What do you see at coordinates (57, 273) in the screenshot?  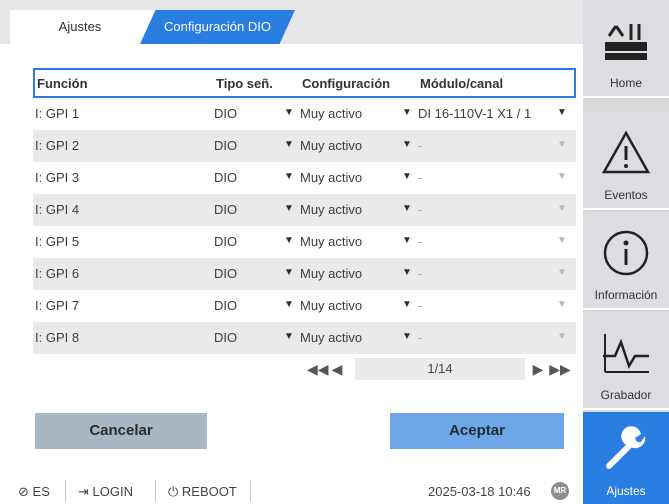 I see `cell-funcion: I: GPI 6` at bounding box center [57, 273].